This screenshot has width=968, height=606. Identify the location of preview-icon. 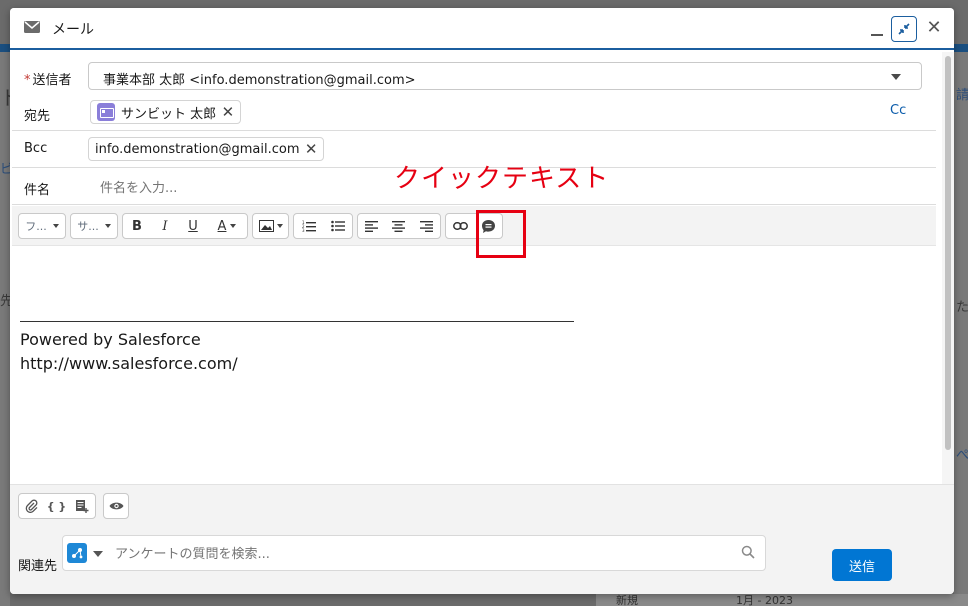
(116, 506).